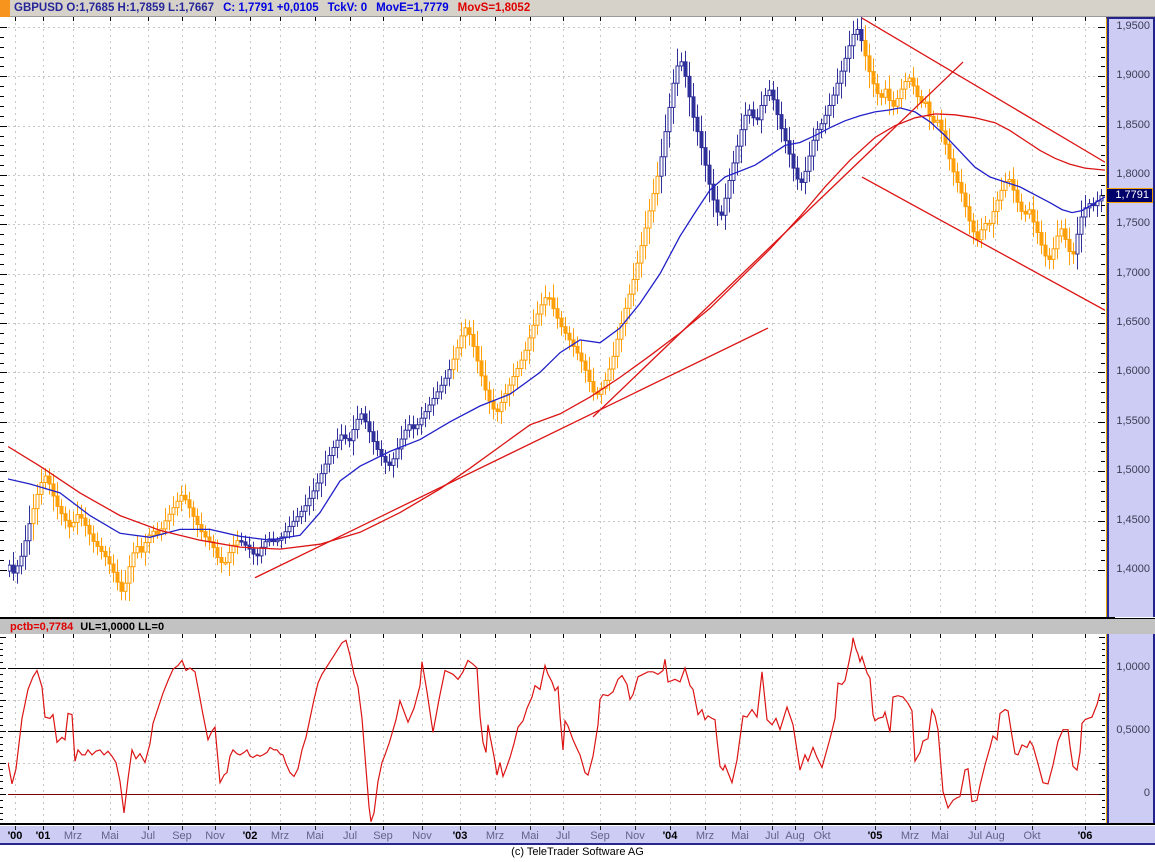  Describe the element at coordinates (1085, 836) in the screenshot. I see `time-axis-label: '06` at that location.